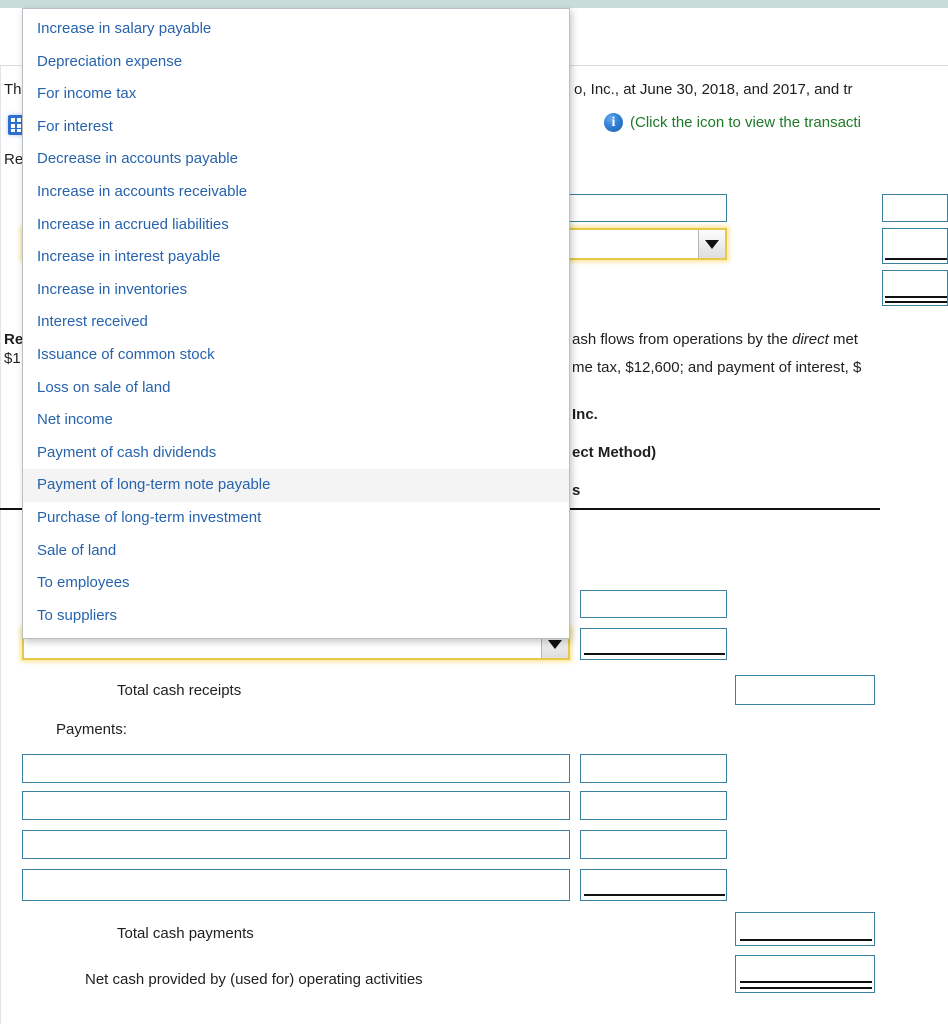  I want to click on dropdown-option: Increase in accrued liabilities, so click(296, 225).